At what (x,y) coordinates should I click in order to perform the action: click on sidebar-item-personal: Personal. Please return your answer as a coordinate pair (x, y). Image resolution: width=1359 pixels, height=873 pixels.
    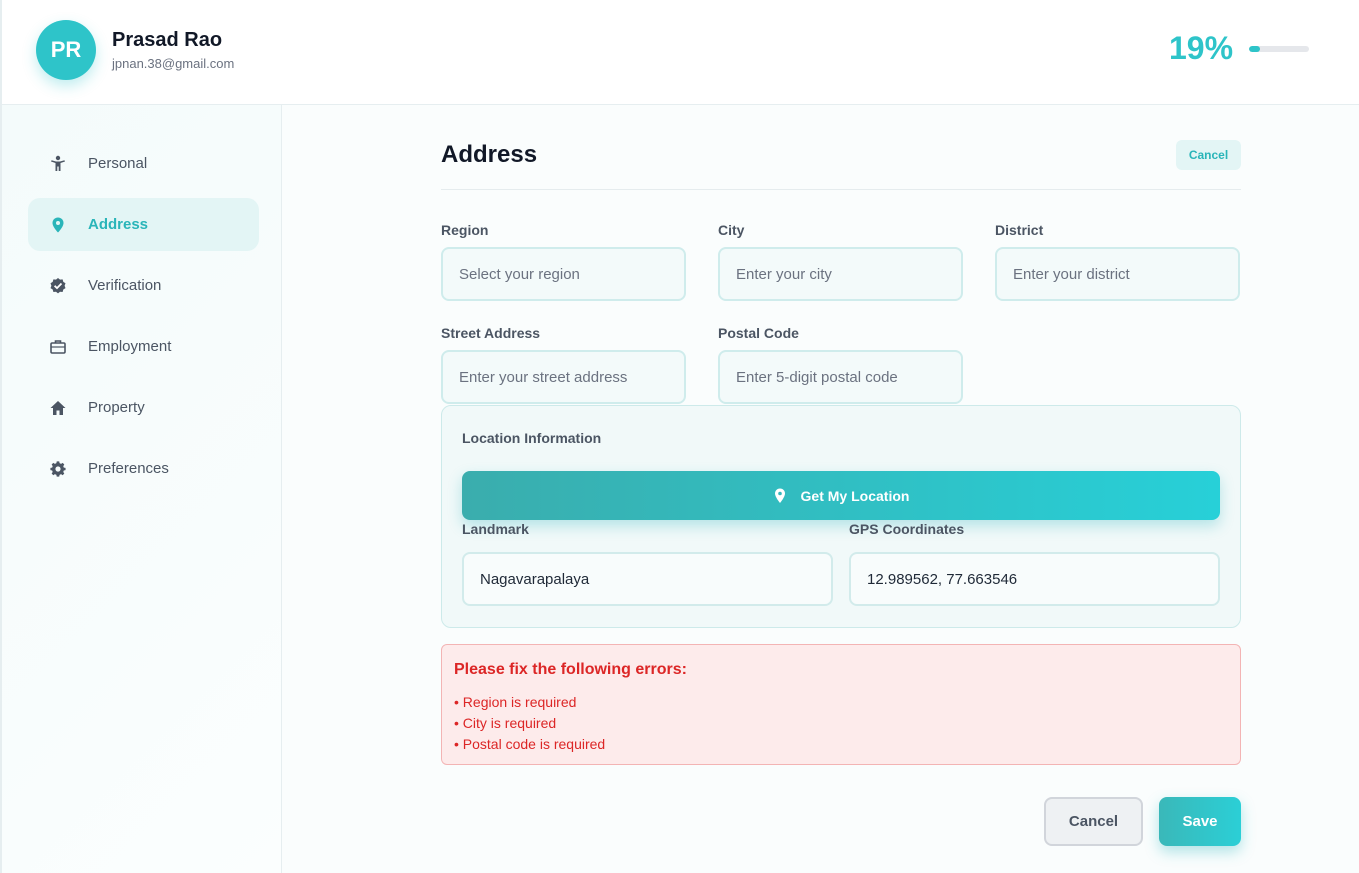
    Looking at the image, I should click on (143, 163).